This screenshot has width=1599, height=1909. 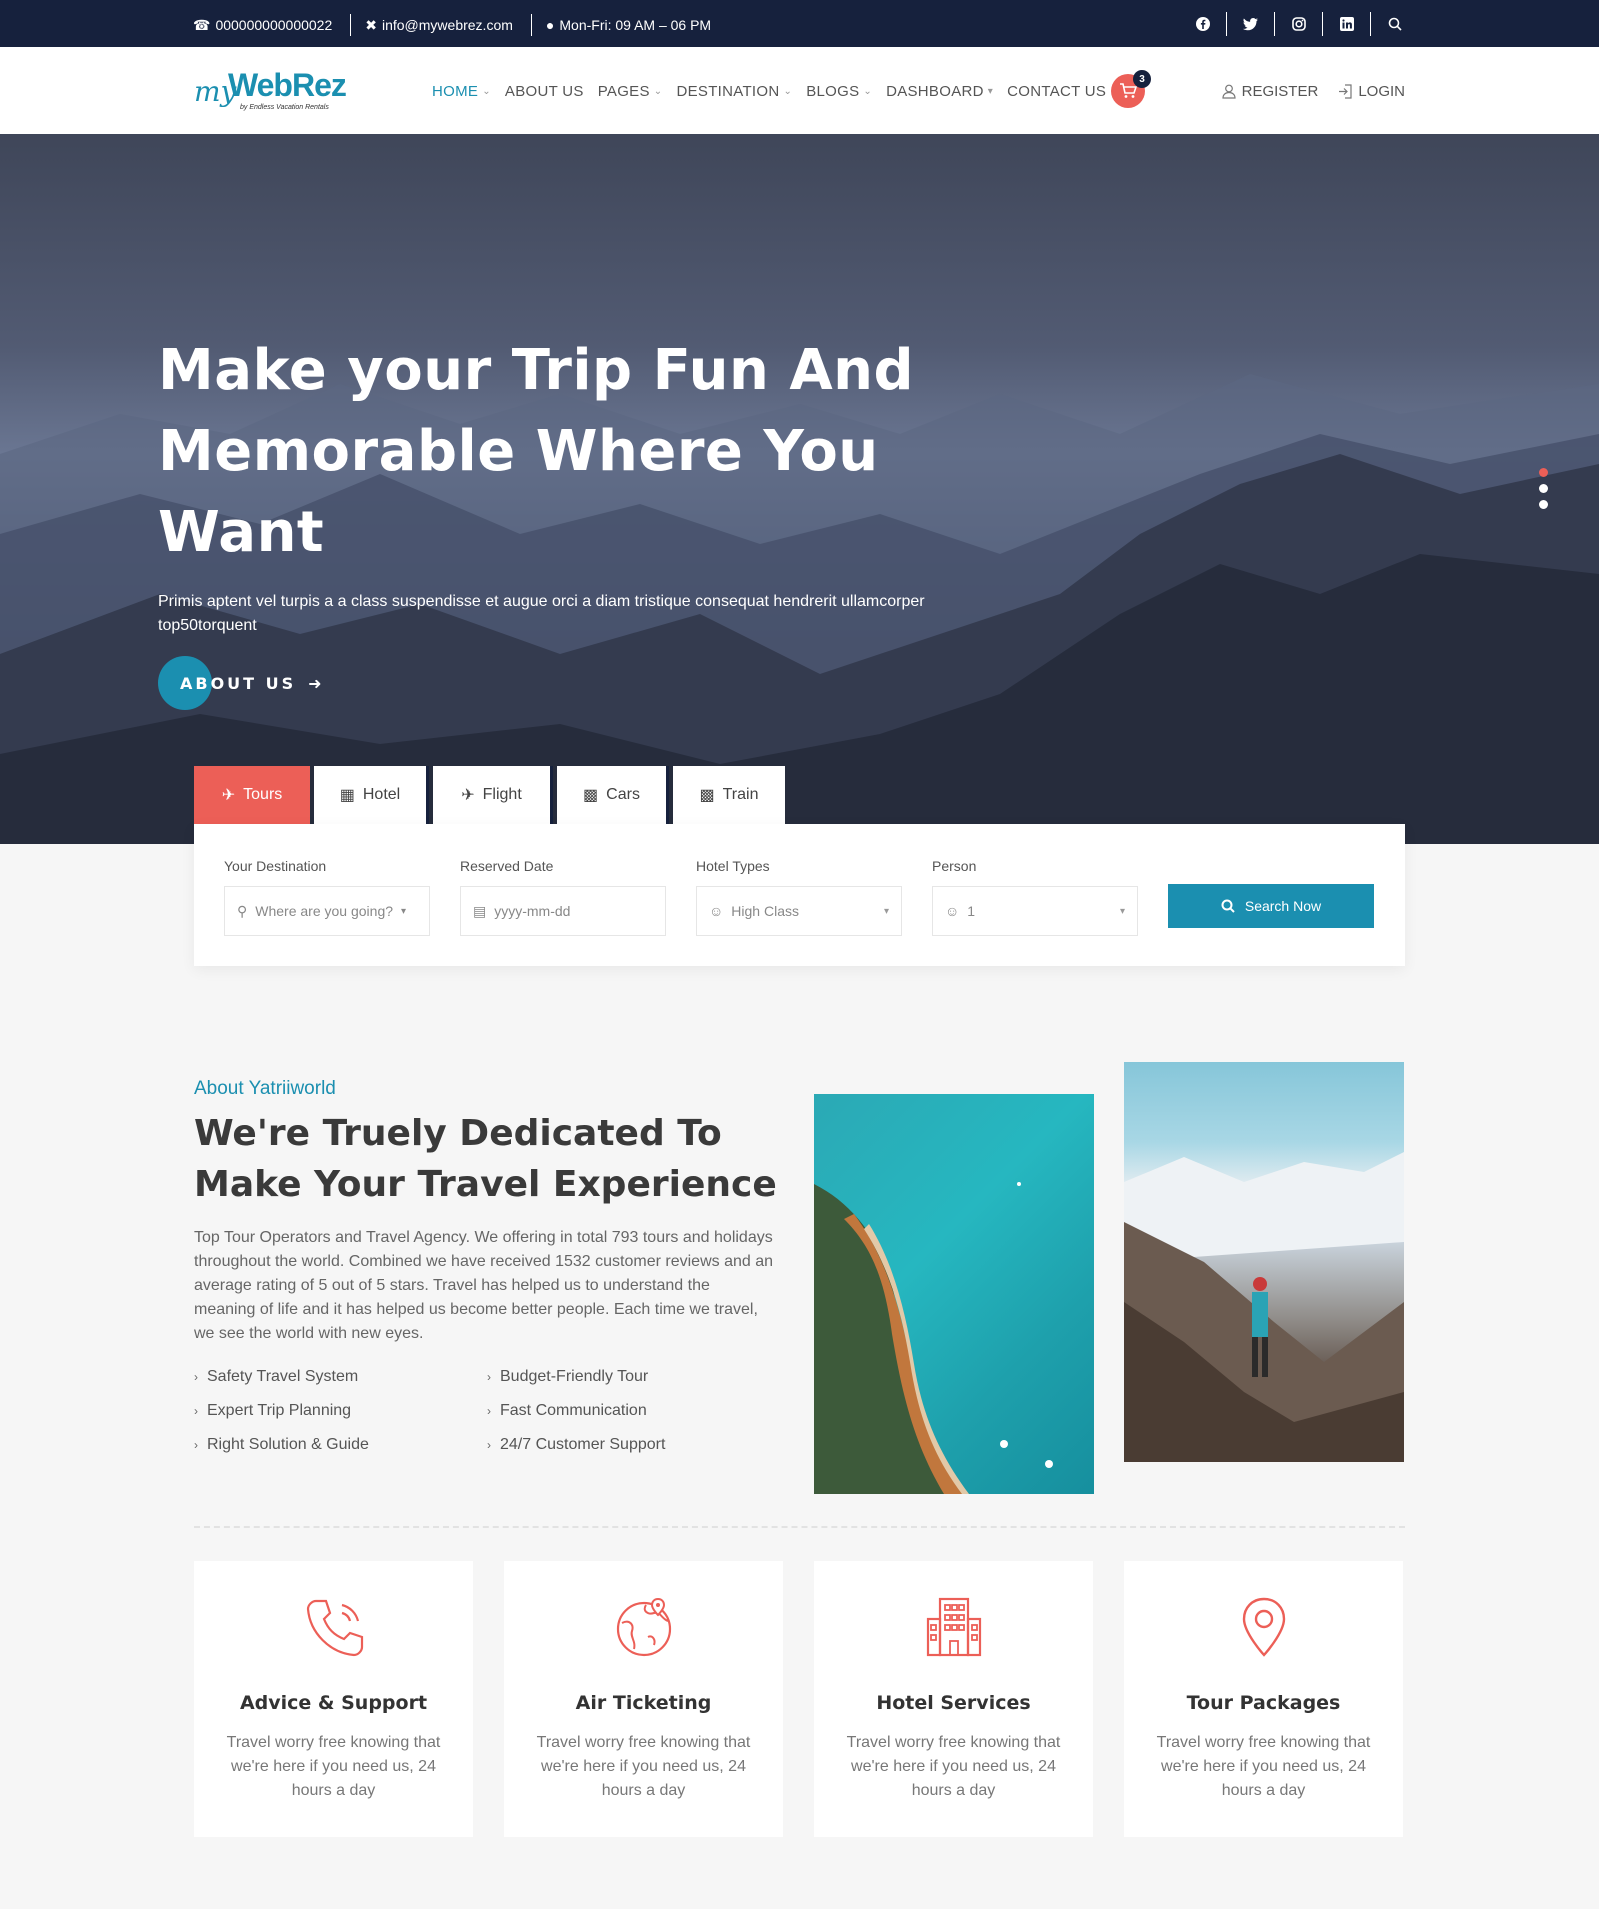 I want to click on feature-label: Budget-Friendly Tour, so click(x=574, y=1376).